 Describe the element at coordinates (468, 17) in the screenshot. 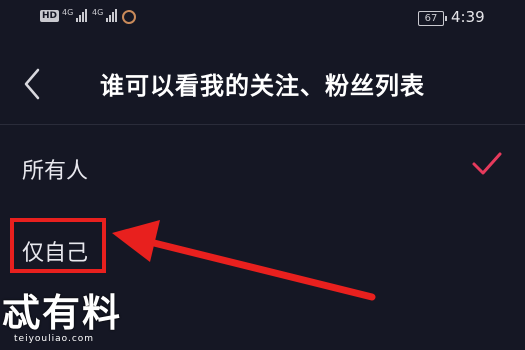

I see `status-time: 4:39` at that location.